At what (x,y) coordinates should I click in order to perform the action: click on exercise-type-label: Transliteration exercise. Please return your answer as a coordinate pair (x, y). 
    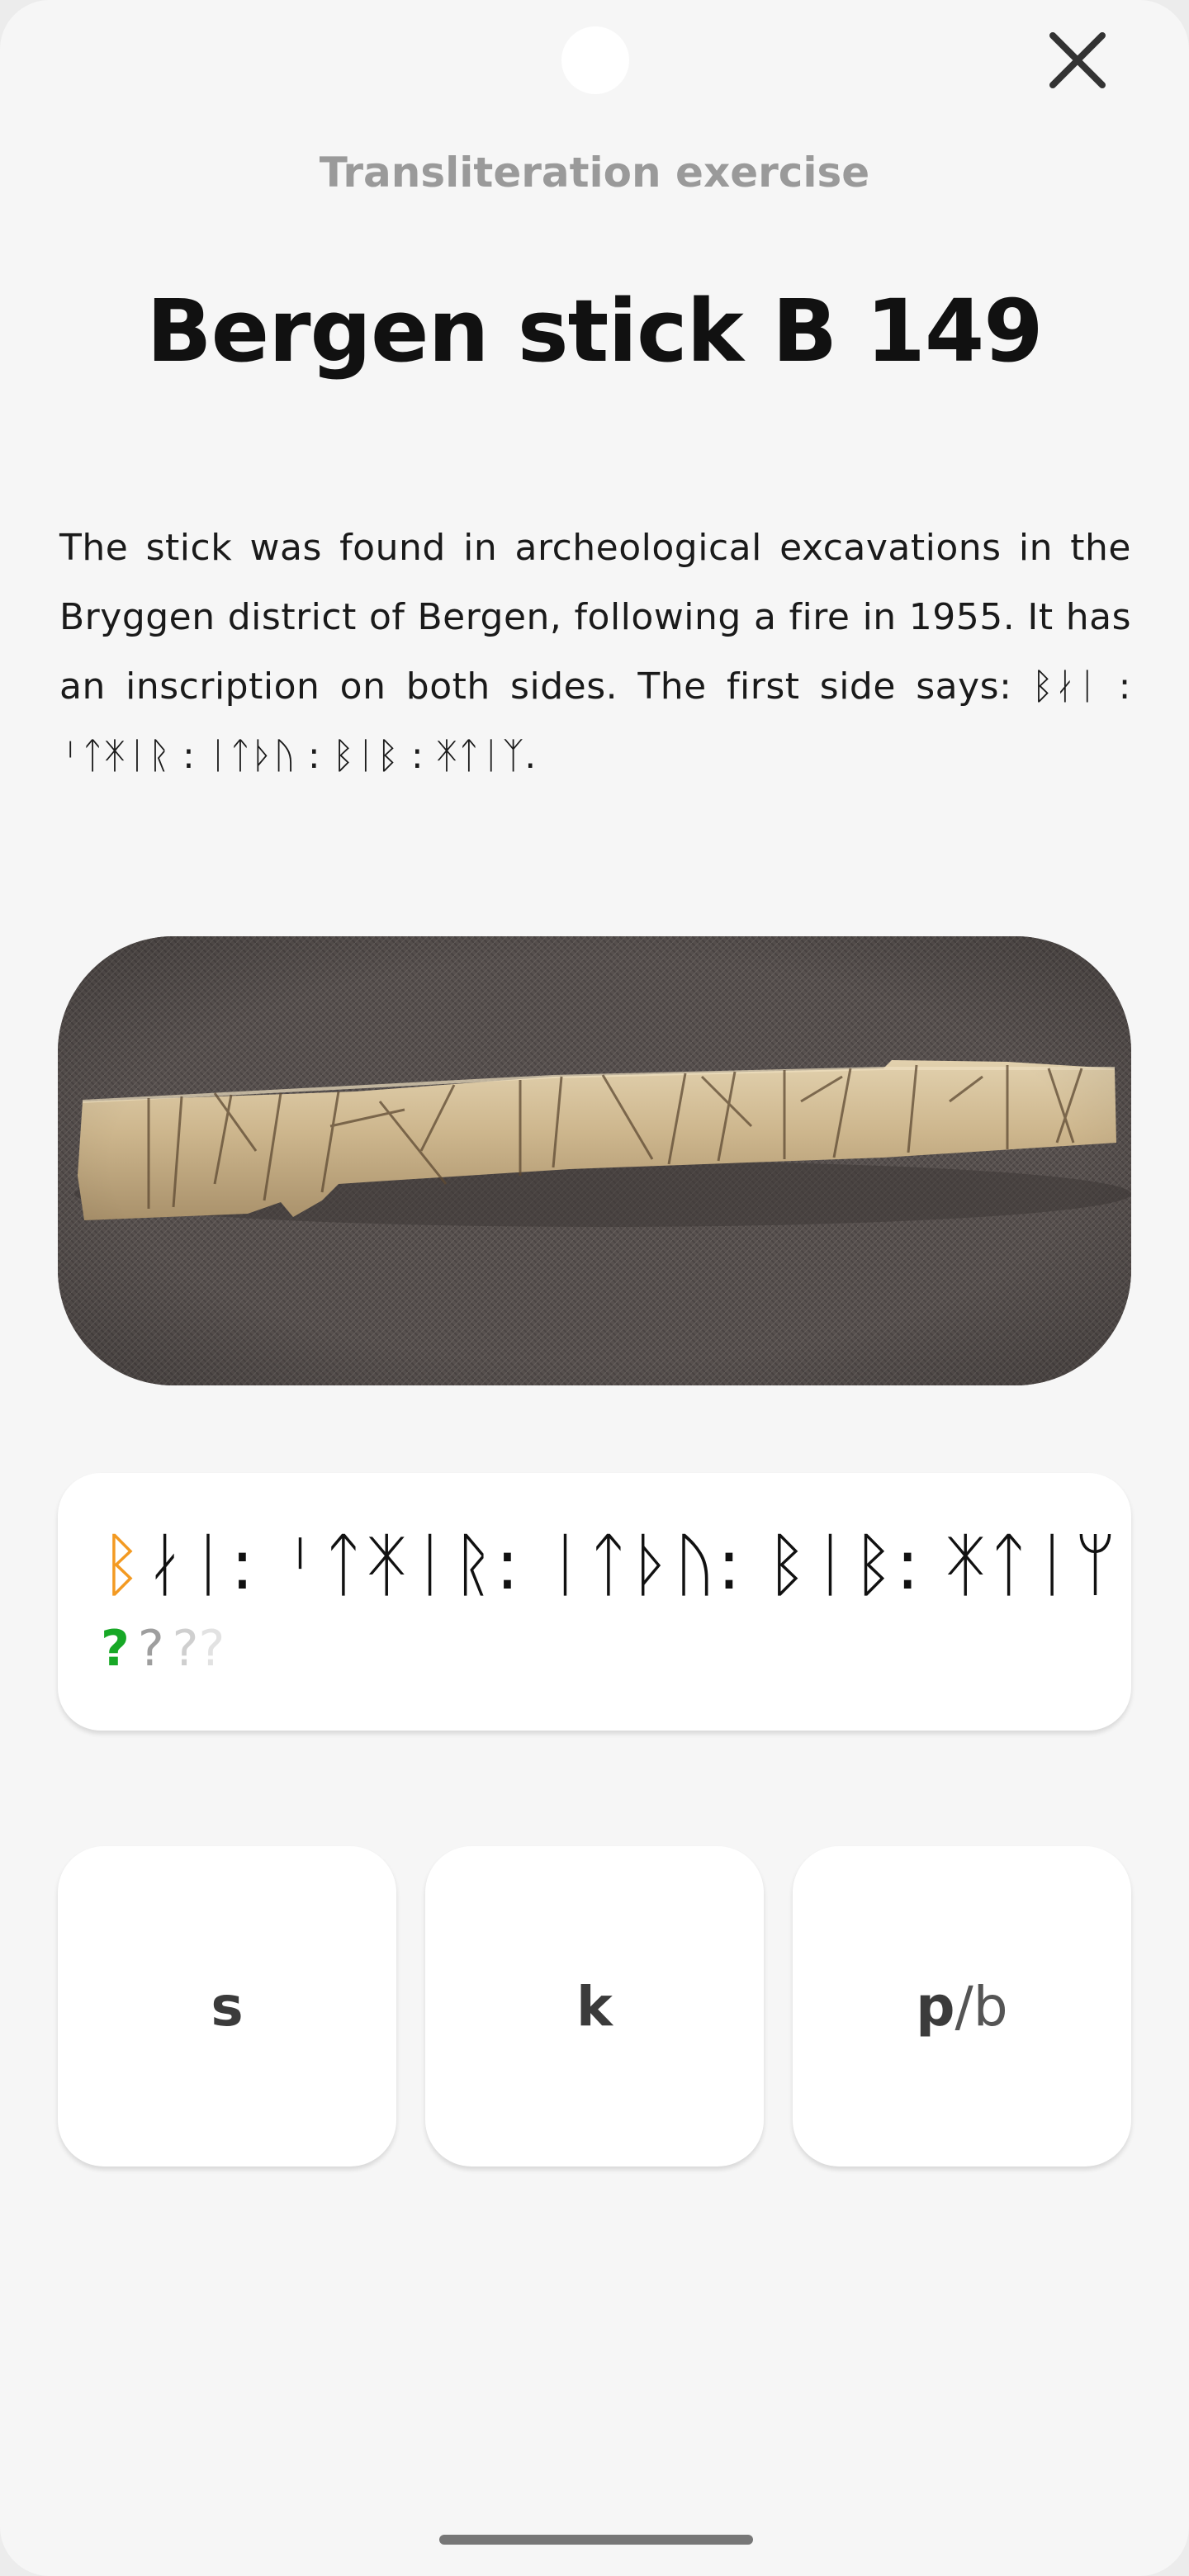
    Looking at the image, I should click on (594, 173).